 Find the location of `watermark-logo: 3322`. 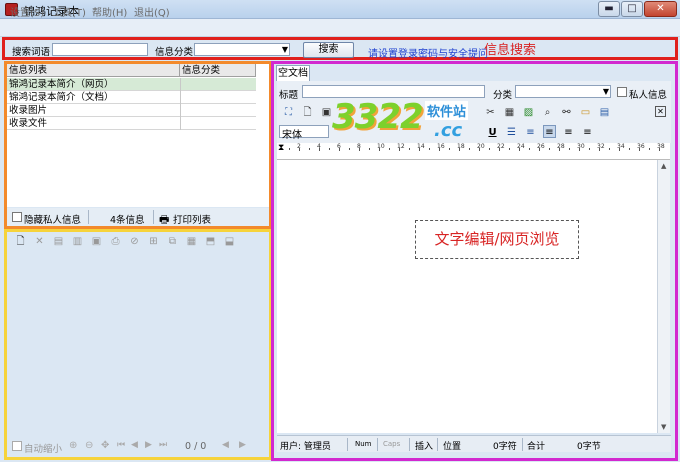

watermark-logo: 3322 is located at coordinates (378, 117).